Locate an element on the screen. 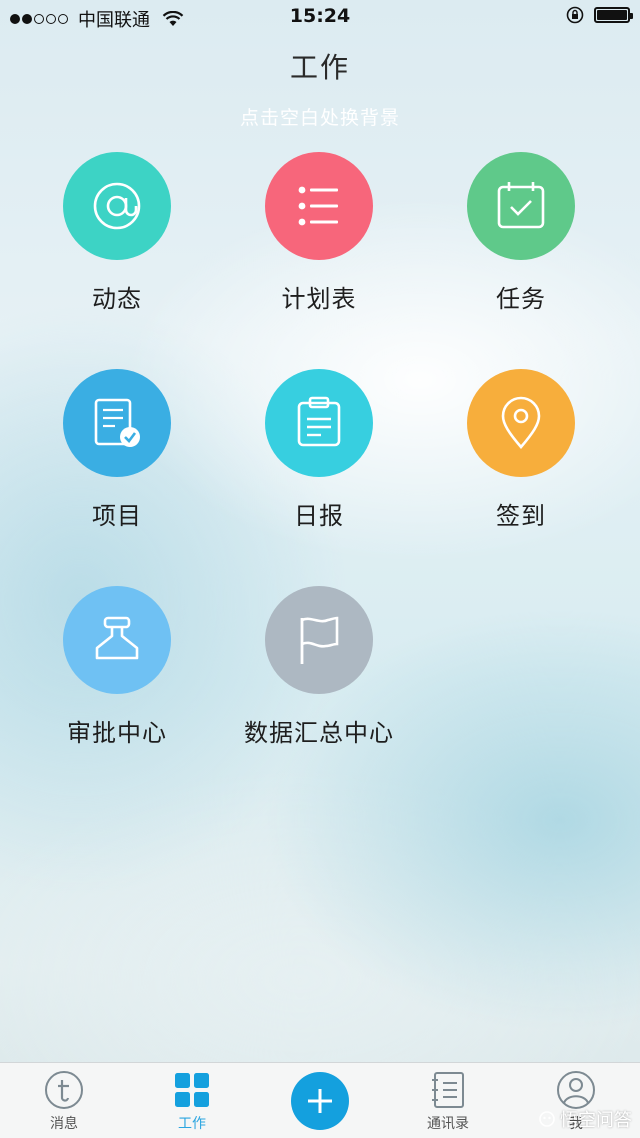 This screenshot has height=1138, width=640. status-bar: 中国联通 15:24 is located at coordinates (320, 17).